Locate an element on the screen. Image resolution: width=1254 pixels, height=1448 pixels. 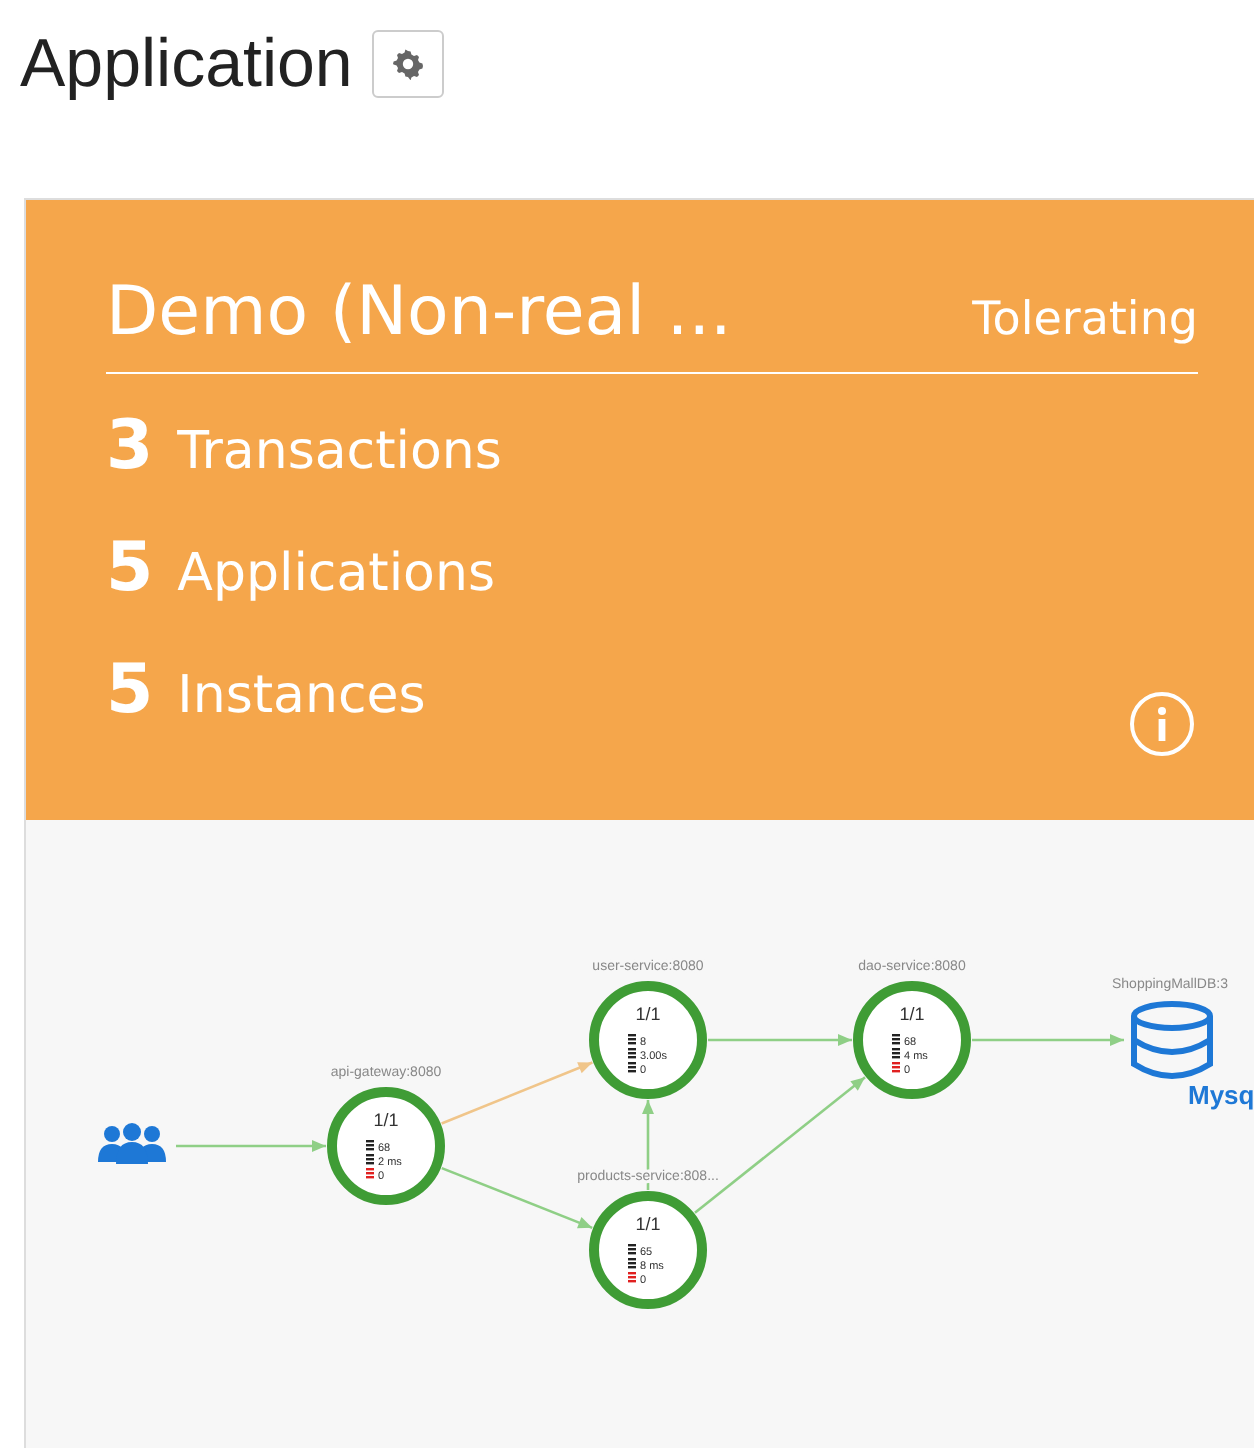
page-title: Application is located at coordinates (186, 64).